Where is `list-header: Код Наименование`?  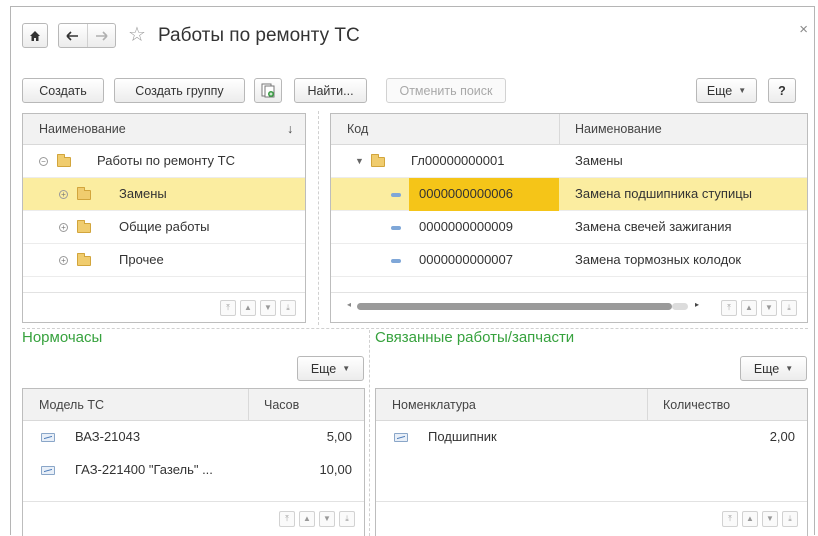
list-header: Код Наименование is located at coordinates (569, 129).